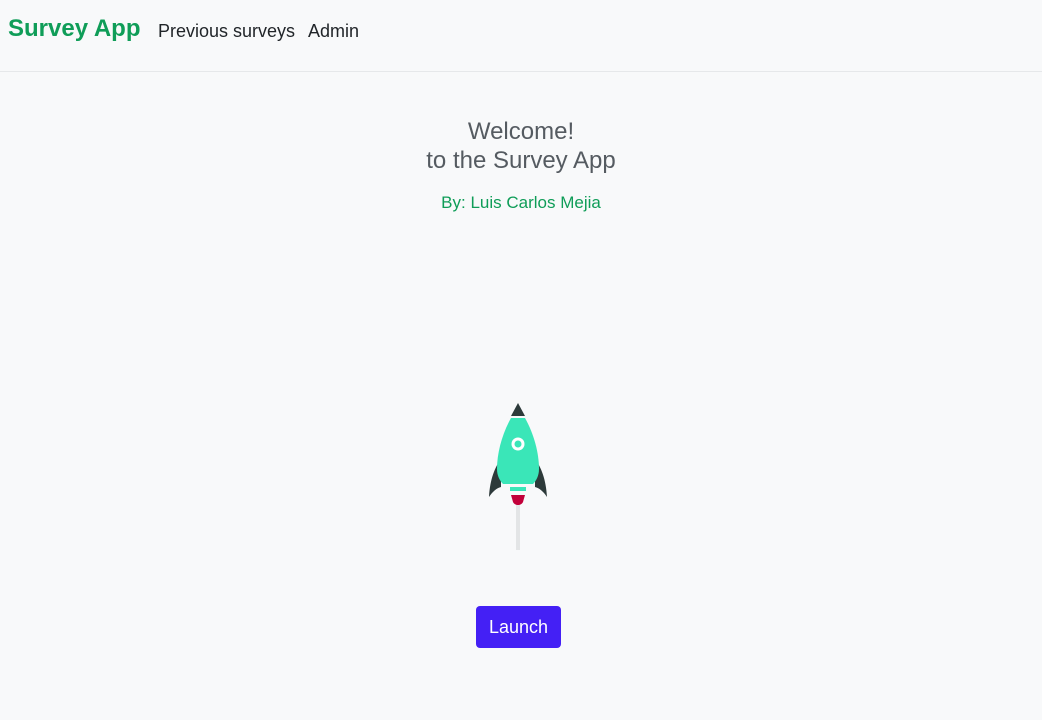 Image resolution: width=1042 pixels, height=720 pixels. What do you see at coordinates (518, 500) in the screenshot?
I see `rocket-flame` at bounding box center [518, 500].